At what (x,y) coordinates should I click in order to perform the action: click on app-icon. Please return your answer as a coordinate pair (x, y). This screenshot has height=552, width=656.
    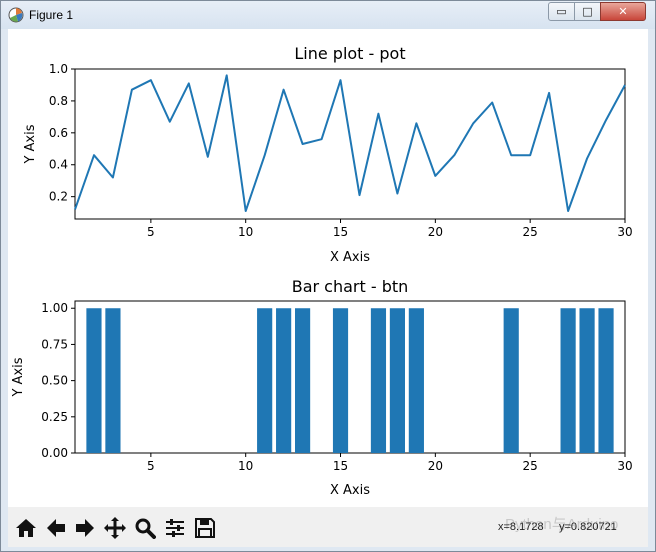
    Looking at the image, I should click on (16, 15).